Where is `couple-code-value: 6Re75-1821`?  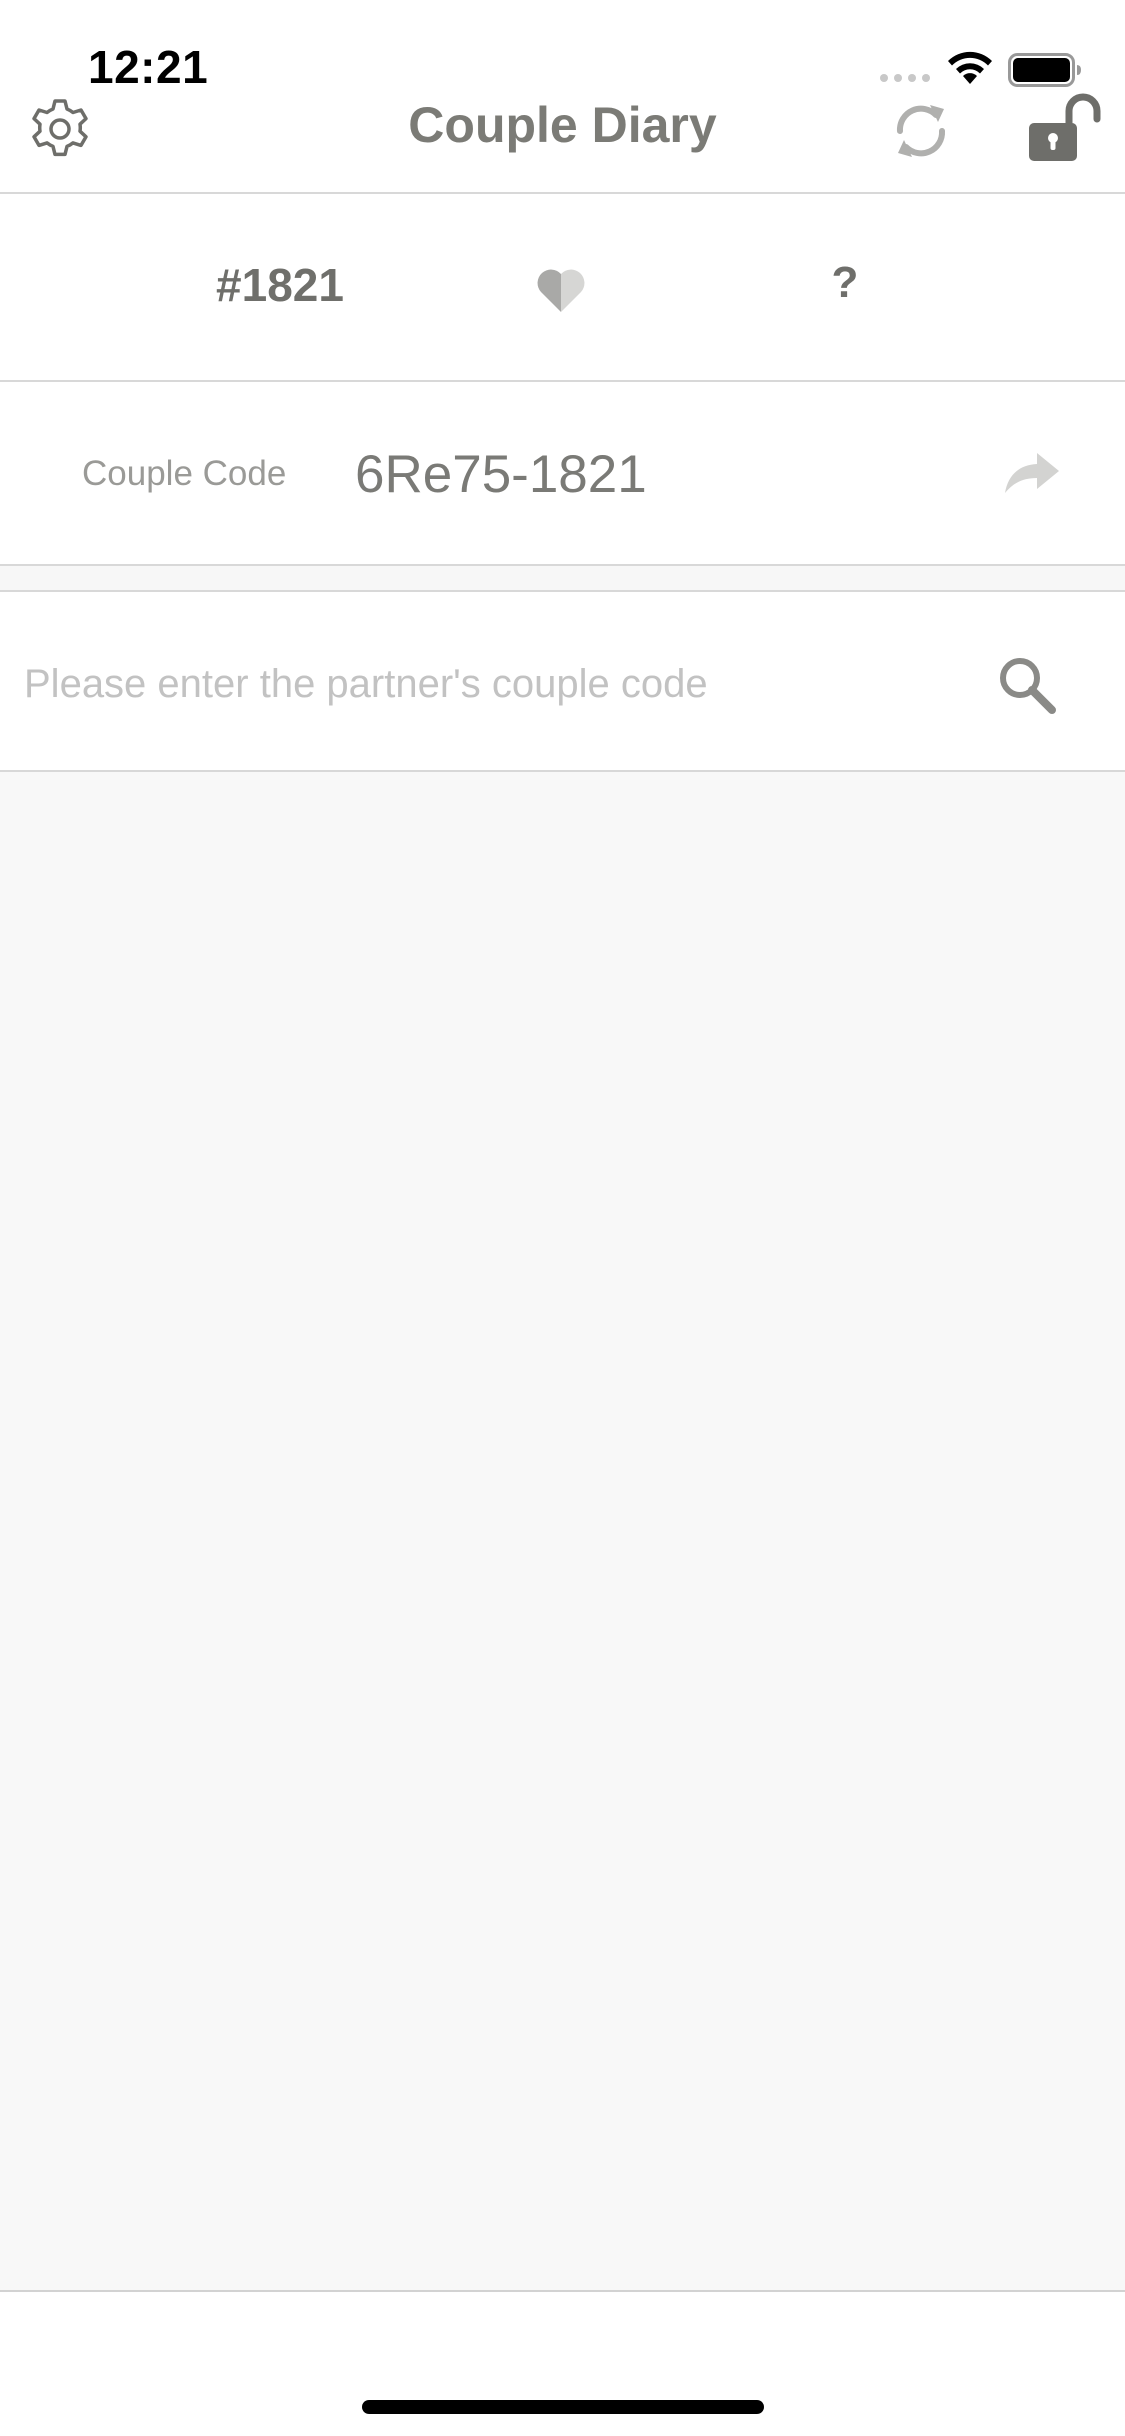
couple-code-value: 6Re75-1821 is located at coordinates (501, 474).